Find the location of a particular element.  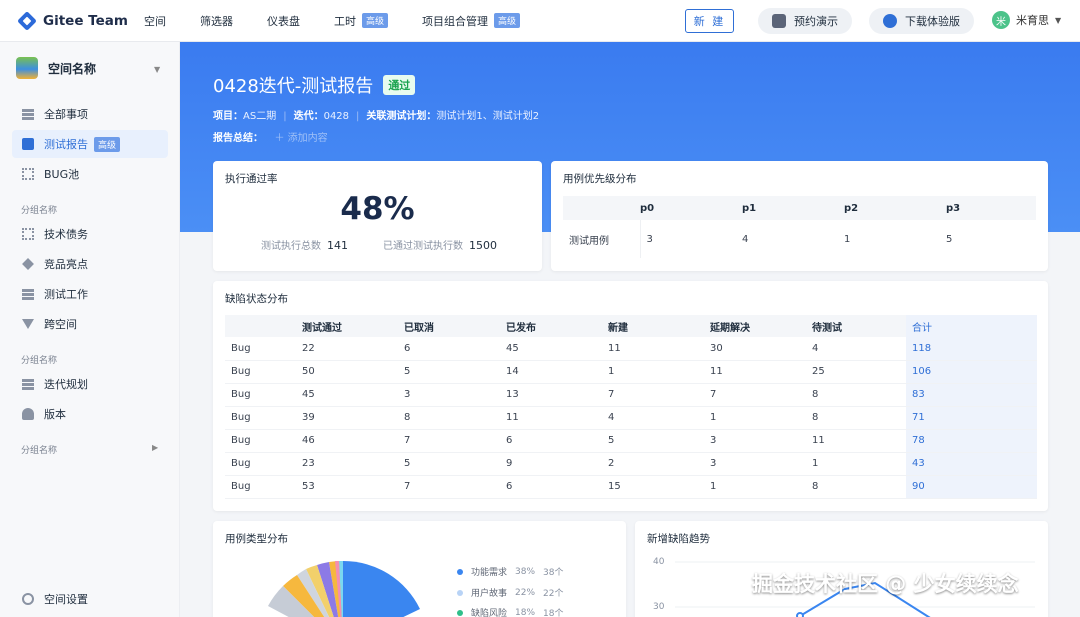

sidebar-item-test-work: 测试工作 is located at coordinates (90, 294).